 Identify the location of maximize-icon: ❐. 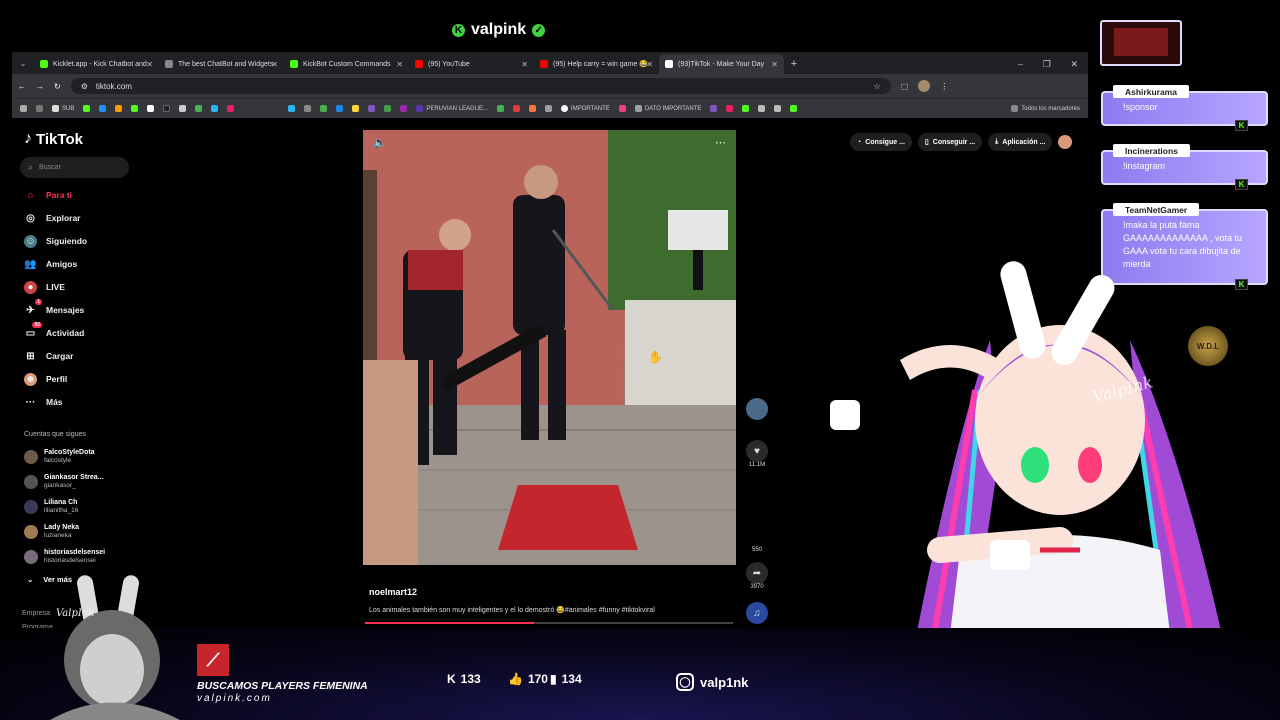
(1047, 64).